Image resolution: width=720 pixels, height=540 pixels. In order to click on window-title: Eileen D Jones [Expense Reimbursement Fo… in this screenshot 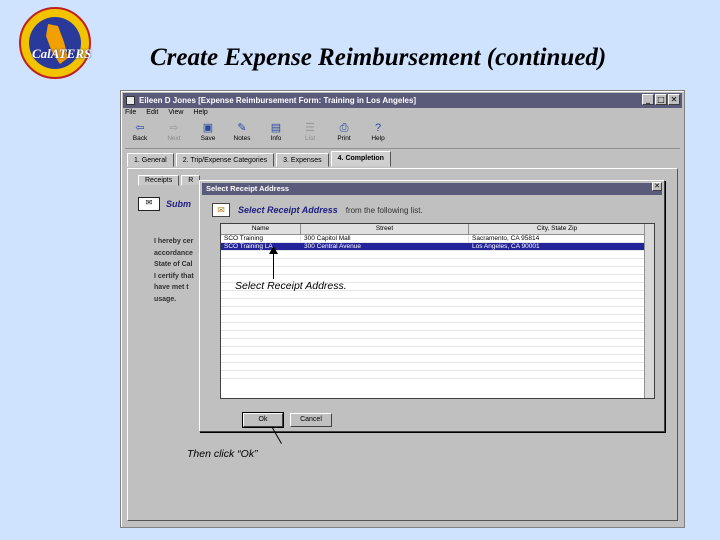, I will do `click(278, 100)`.